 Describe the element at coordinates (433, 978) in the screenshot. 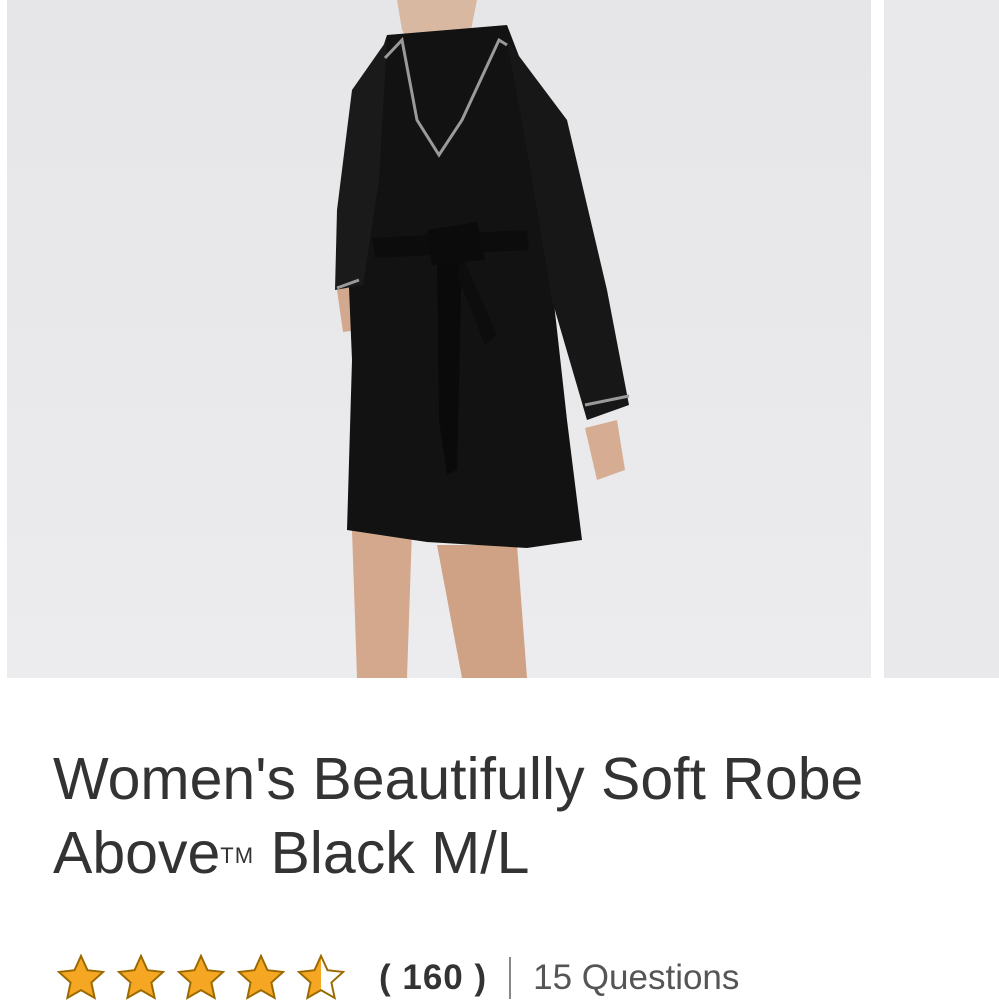

I see `review-count-link: ( 160 )` at that location.